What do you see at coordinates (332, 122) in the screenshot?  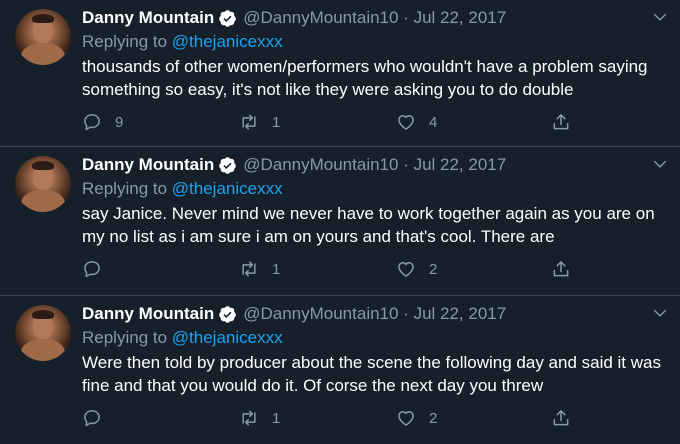 I see `tweet-actions: 9 1 4` at bounding box center [332, 122].